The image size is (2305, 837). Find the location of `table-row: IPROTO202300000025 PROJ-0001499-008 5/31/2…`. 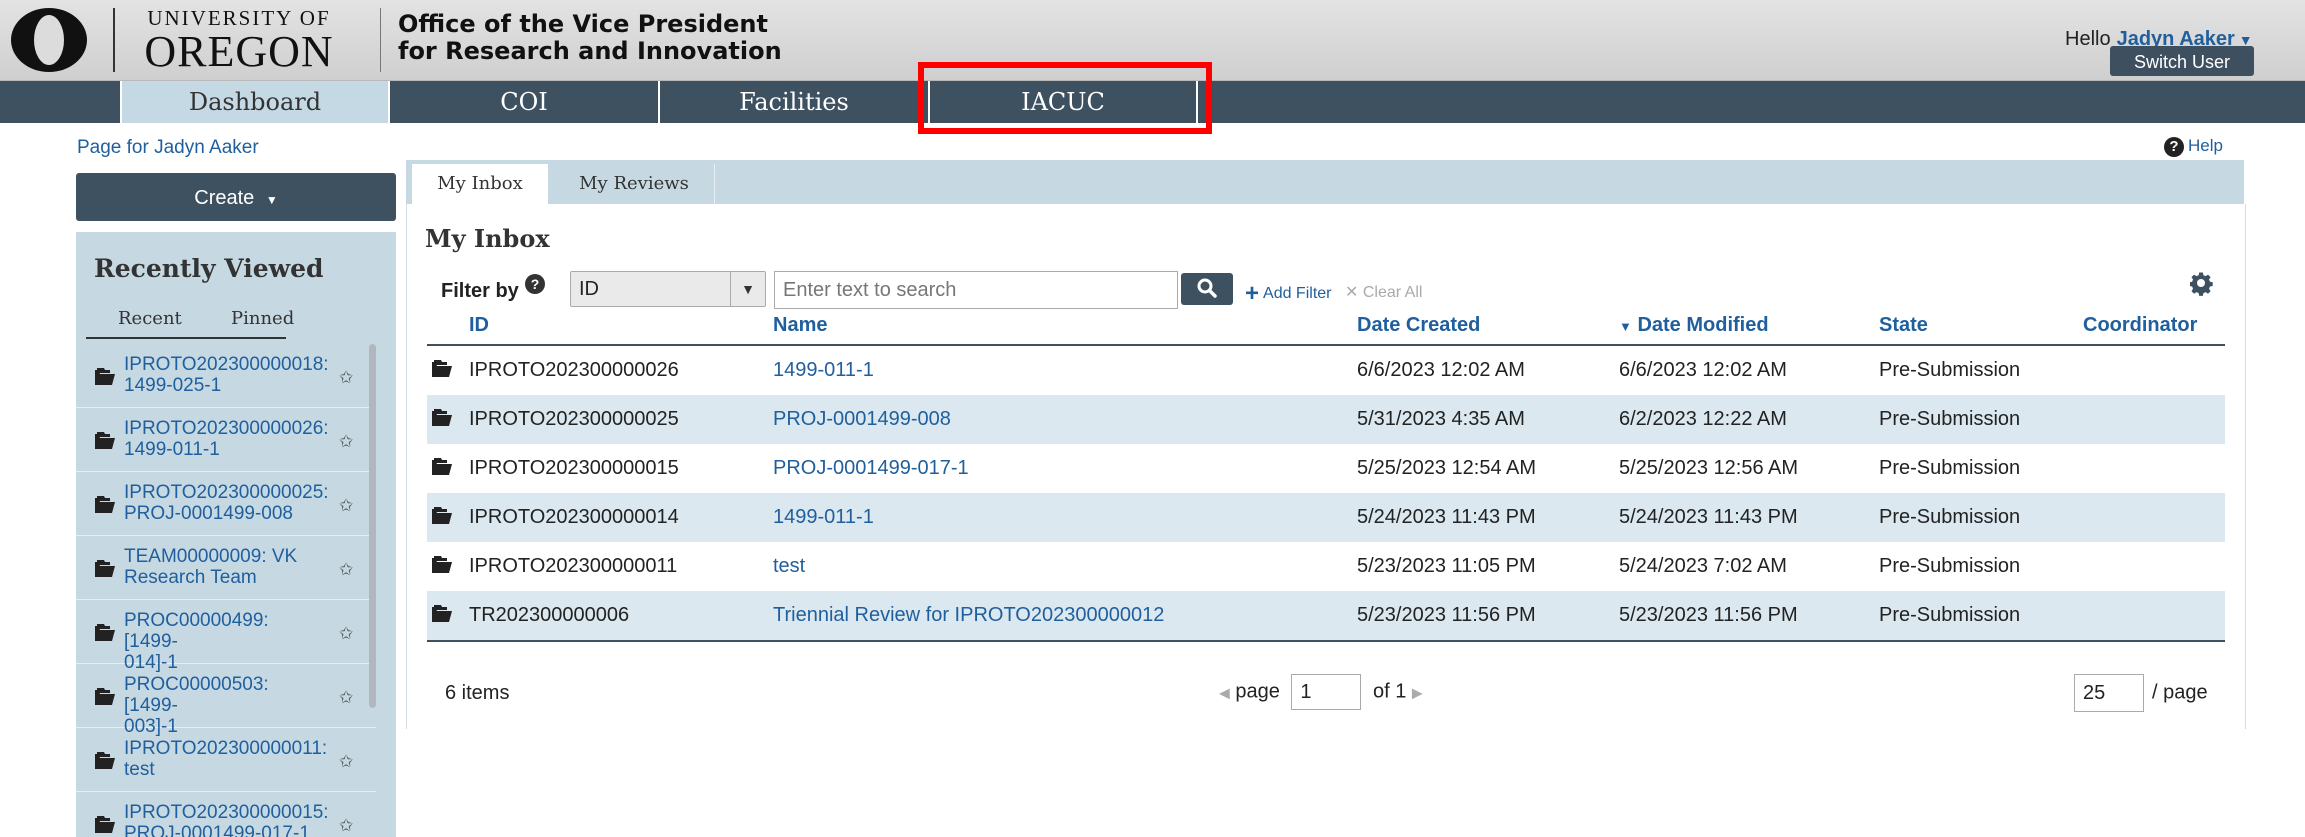

table-row: IPROTO202300000025 PROJ-0001499-008 5/31/2… is located at coordinates (1326, 419).